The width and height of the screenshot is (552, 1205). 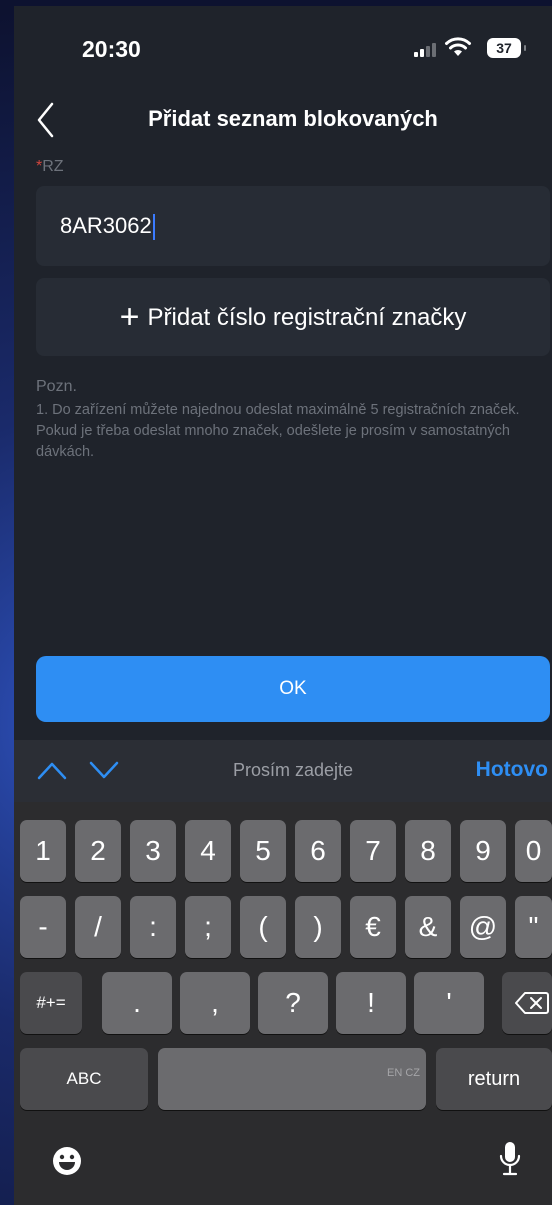 I want to click on key-4: 4, so click(x=208, y=851).